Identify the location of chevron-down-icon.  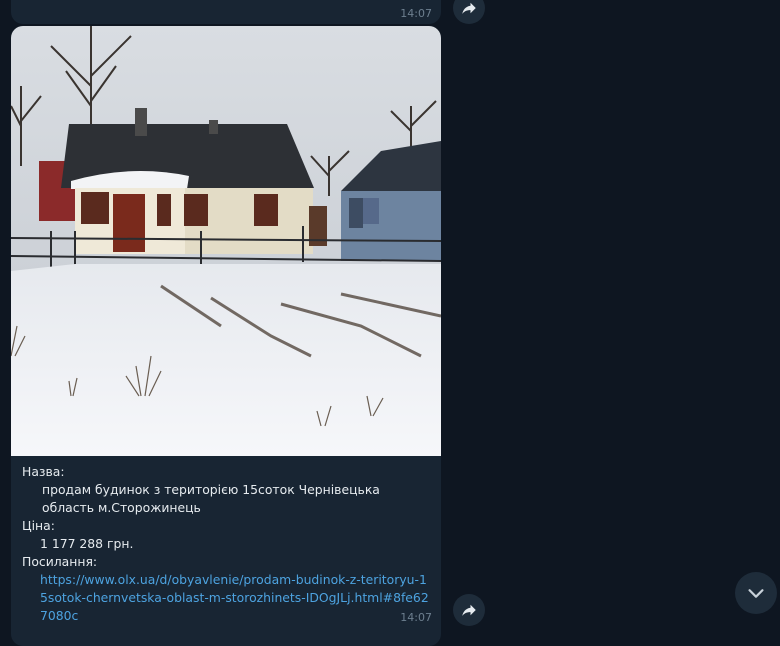
(756, 593).